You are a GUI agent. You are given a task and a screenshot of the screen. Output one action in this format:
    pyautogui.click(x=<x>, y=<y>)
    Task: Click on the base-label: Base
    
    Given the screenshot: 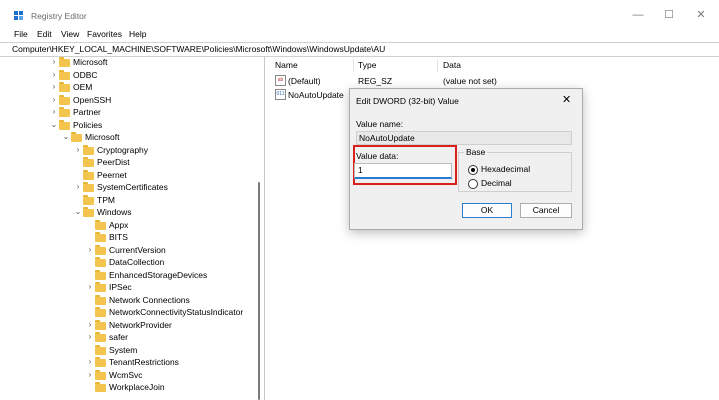 What is the action you would take?
    pyautogui.click(x=476, y=152)
    